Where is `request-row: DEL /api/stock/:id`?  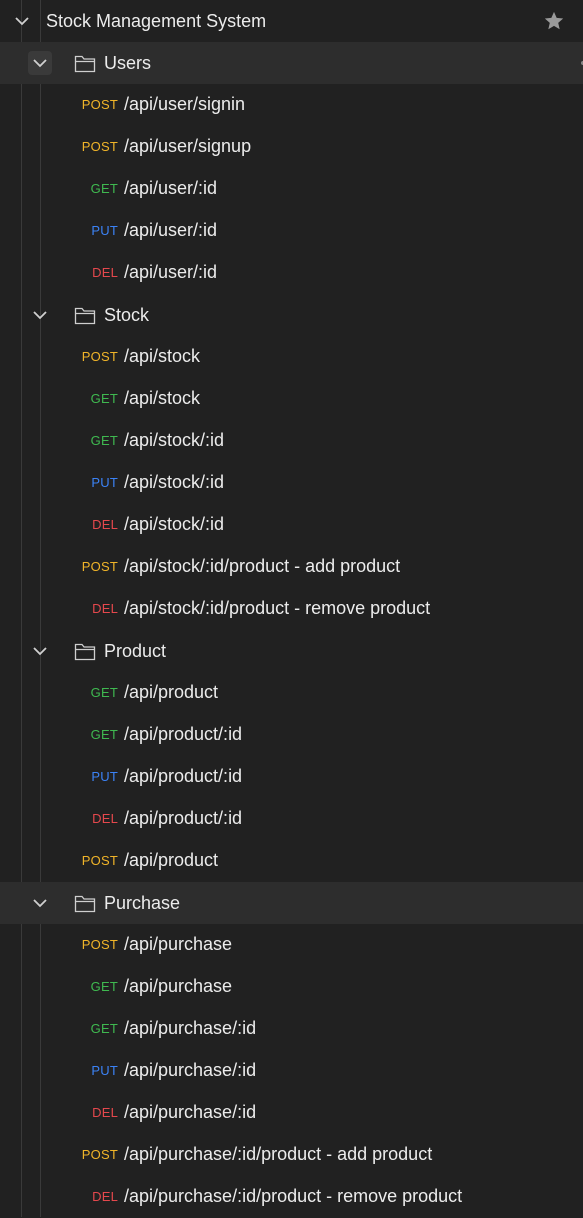 request-row: DEL /api/stock/:id is located at coordinates (291, 525).